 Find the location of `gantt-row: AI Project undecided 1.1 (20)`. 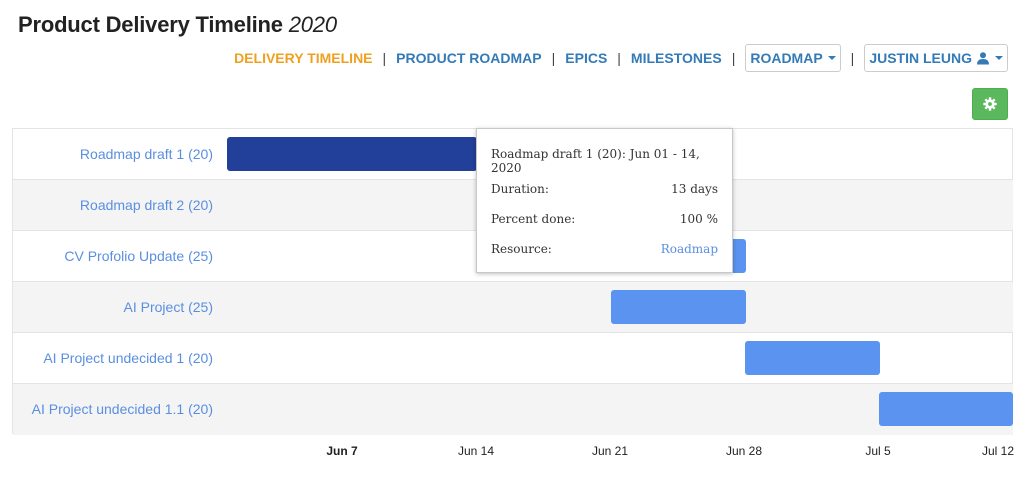

gantt-row: AI Project undecided 1.1 (20) is located at coordinates (513, 409).